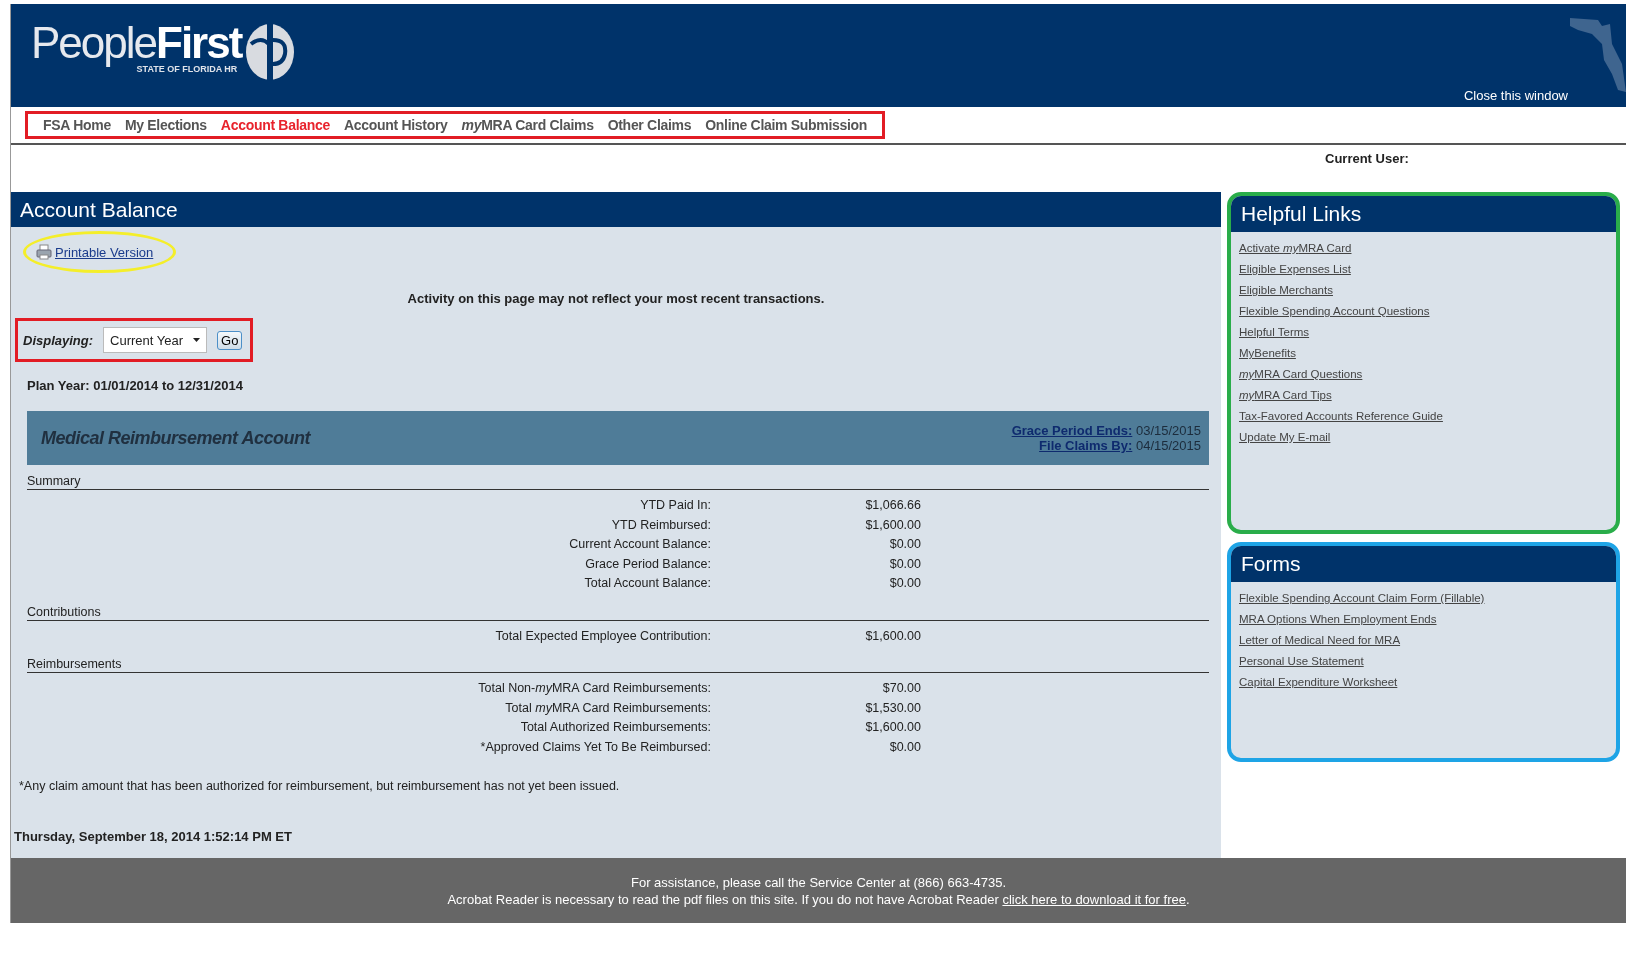  What do you see at coordinates (197, 340) in the screenshot?
I see `caret-icon` at bounding box center [197, 340].